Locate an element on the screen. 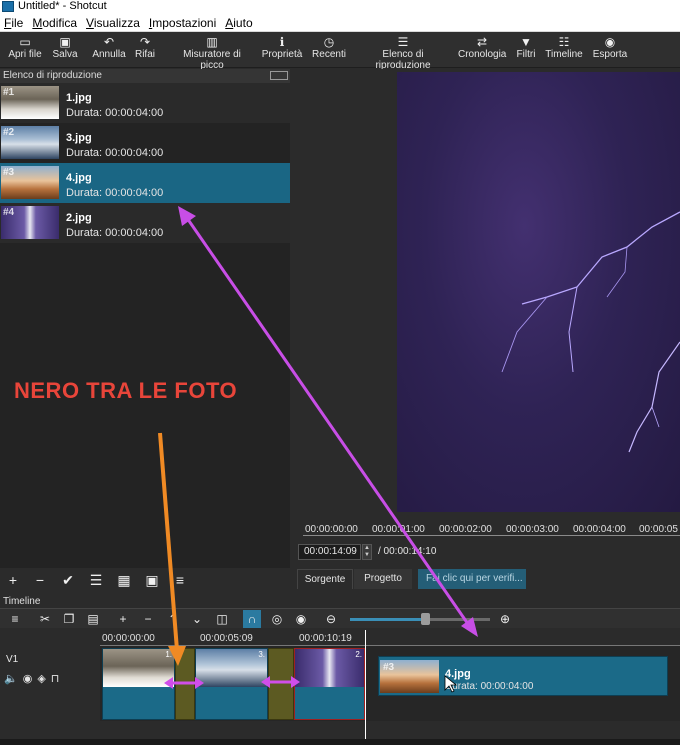 This screenshot has width=680, height=745. timeline-clip: 3. is located at coordinates (231, 684).